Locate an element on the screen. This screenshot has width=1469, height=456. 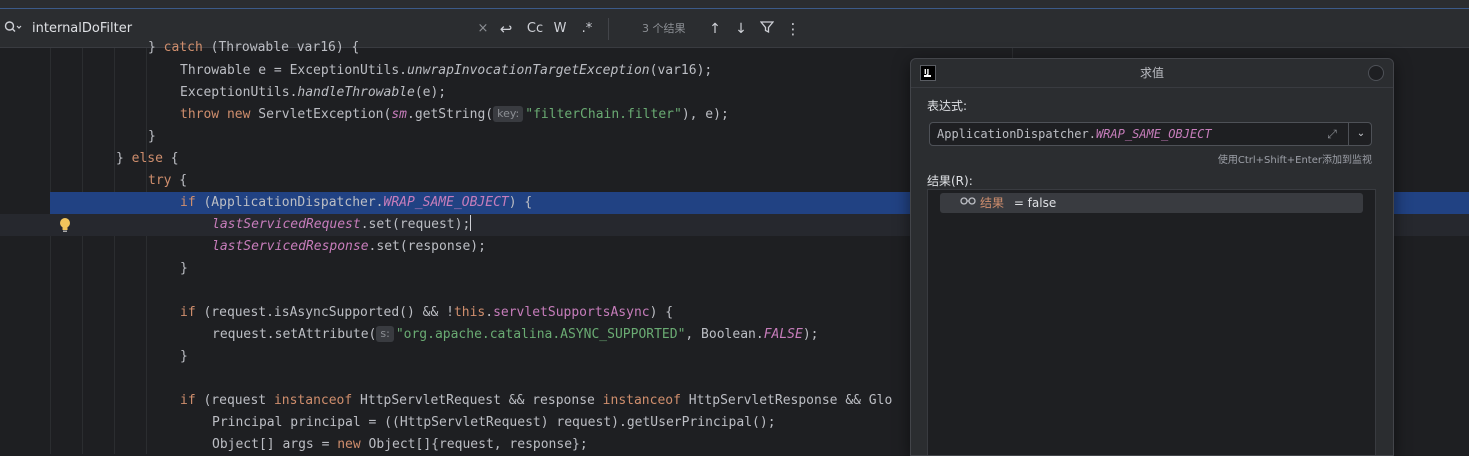
watch-glasses-icon is located at coordinates (968, 203).